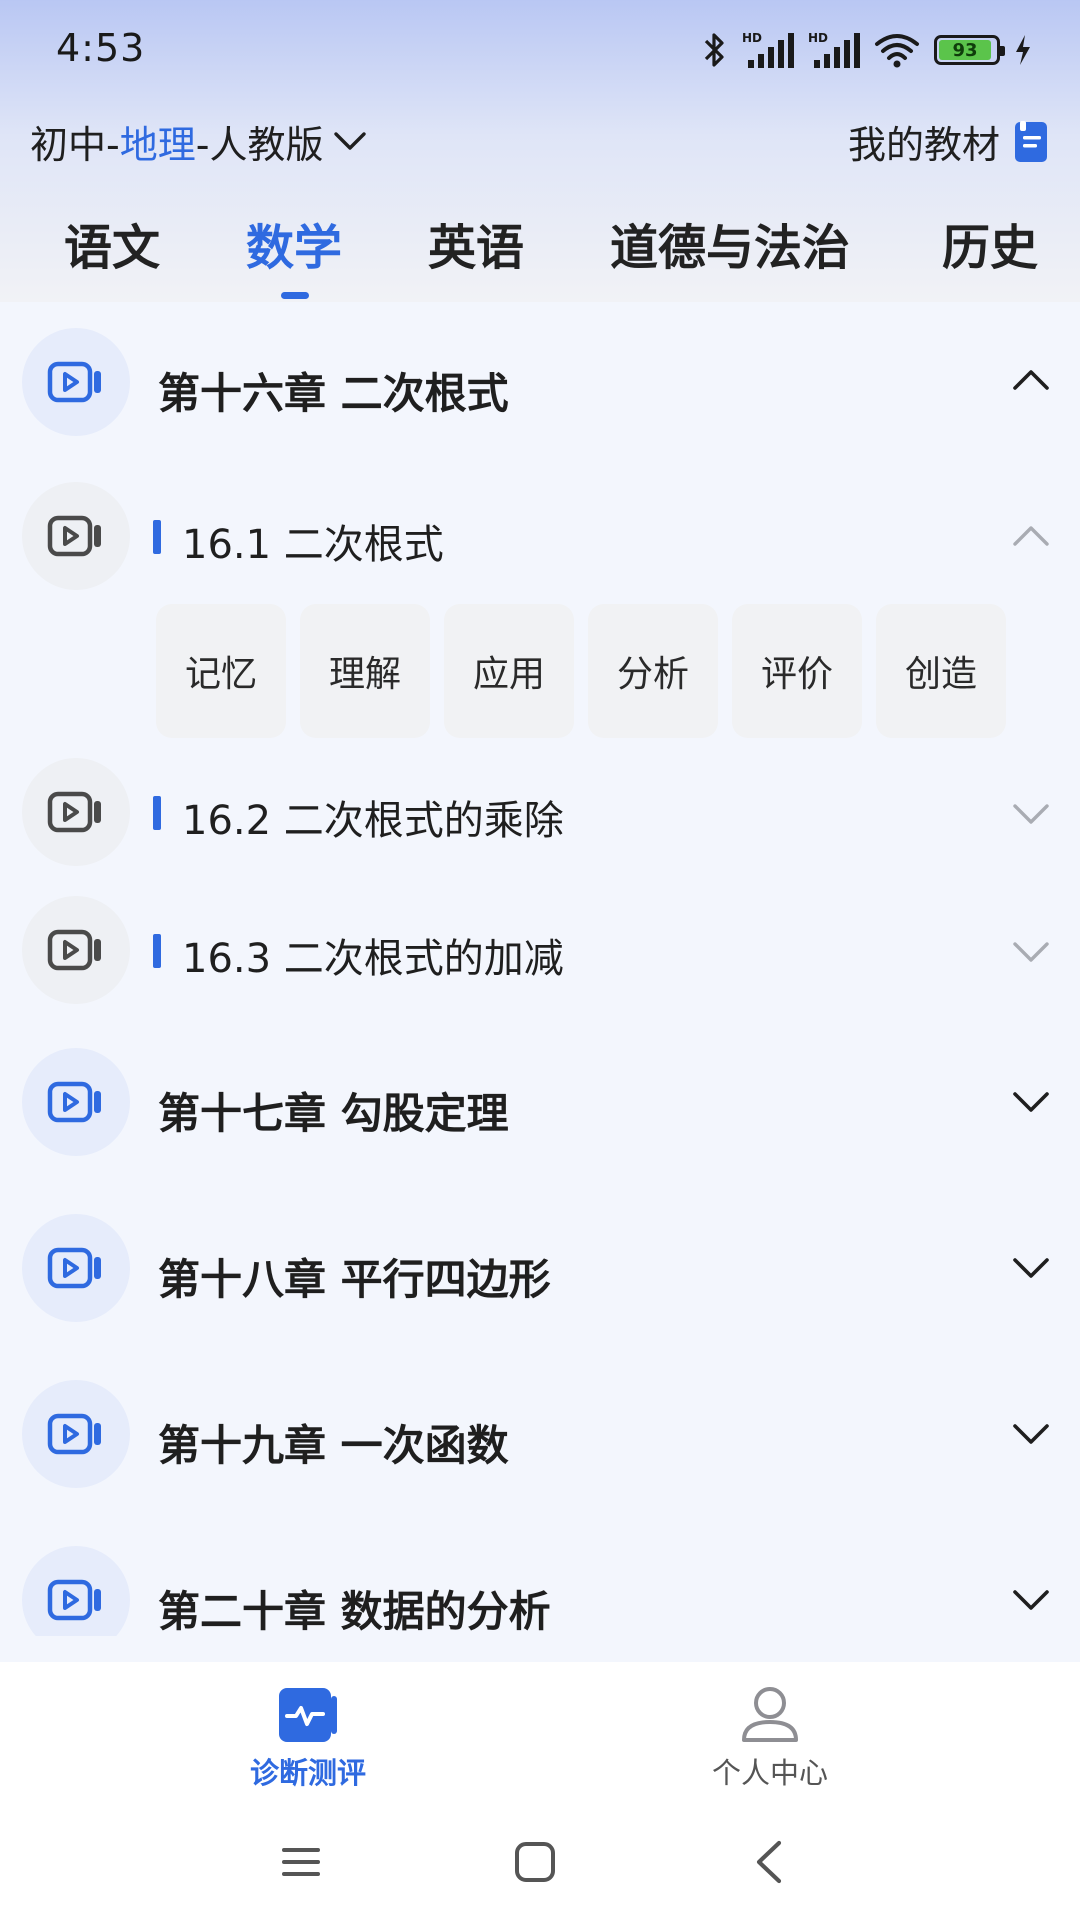 Image resolution: width=1080 pixels, height=1920 pixels. What do you see at coordinates (373, 959) in the screenshot?
I see `section-title: 16.3 二次根式的加减` at bounding box center [373, 959].